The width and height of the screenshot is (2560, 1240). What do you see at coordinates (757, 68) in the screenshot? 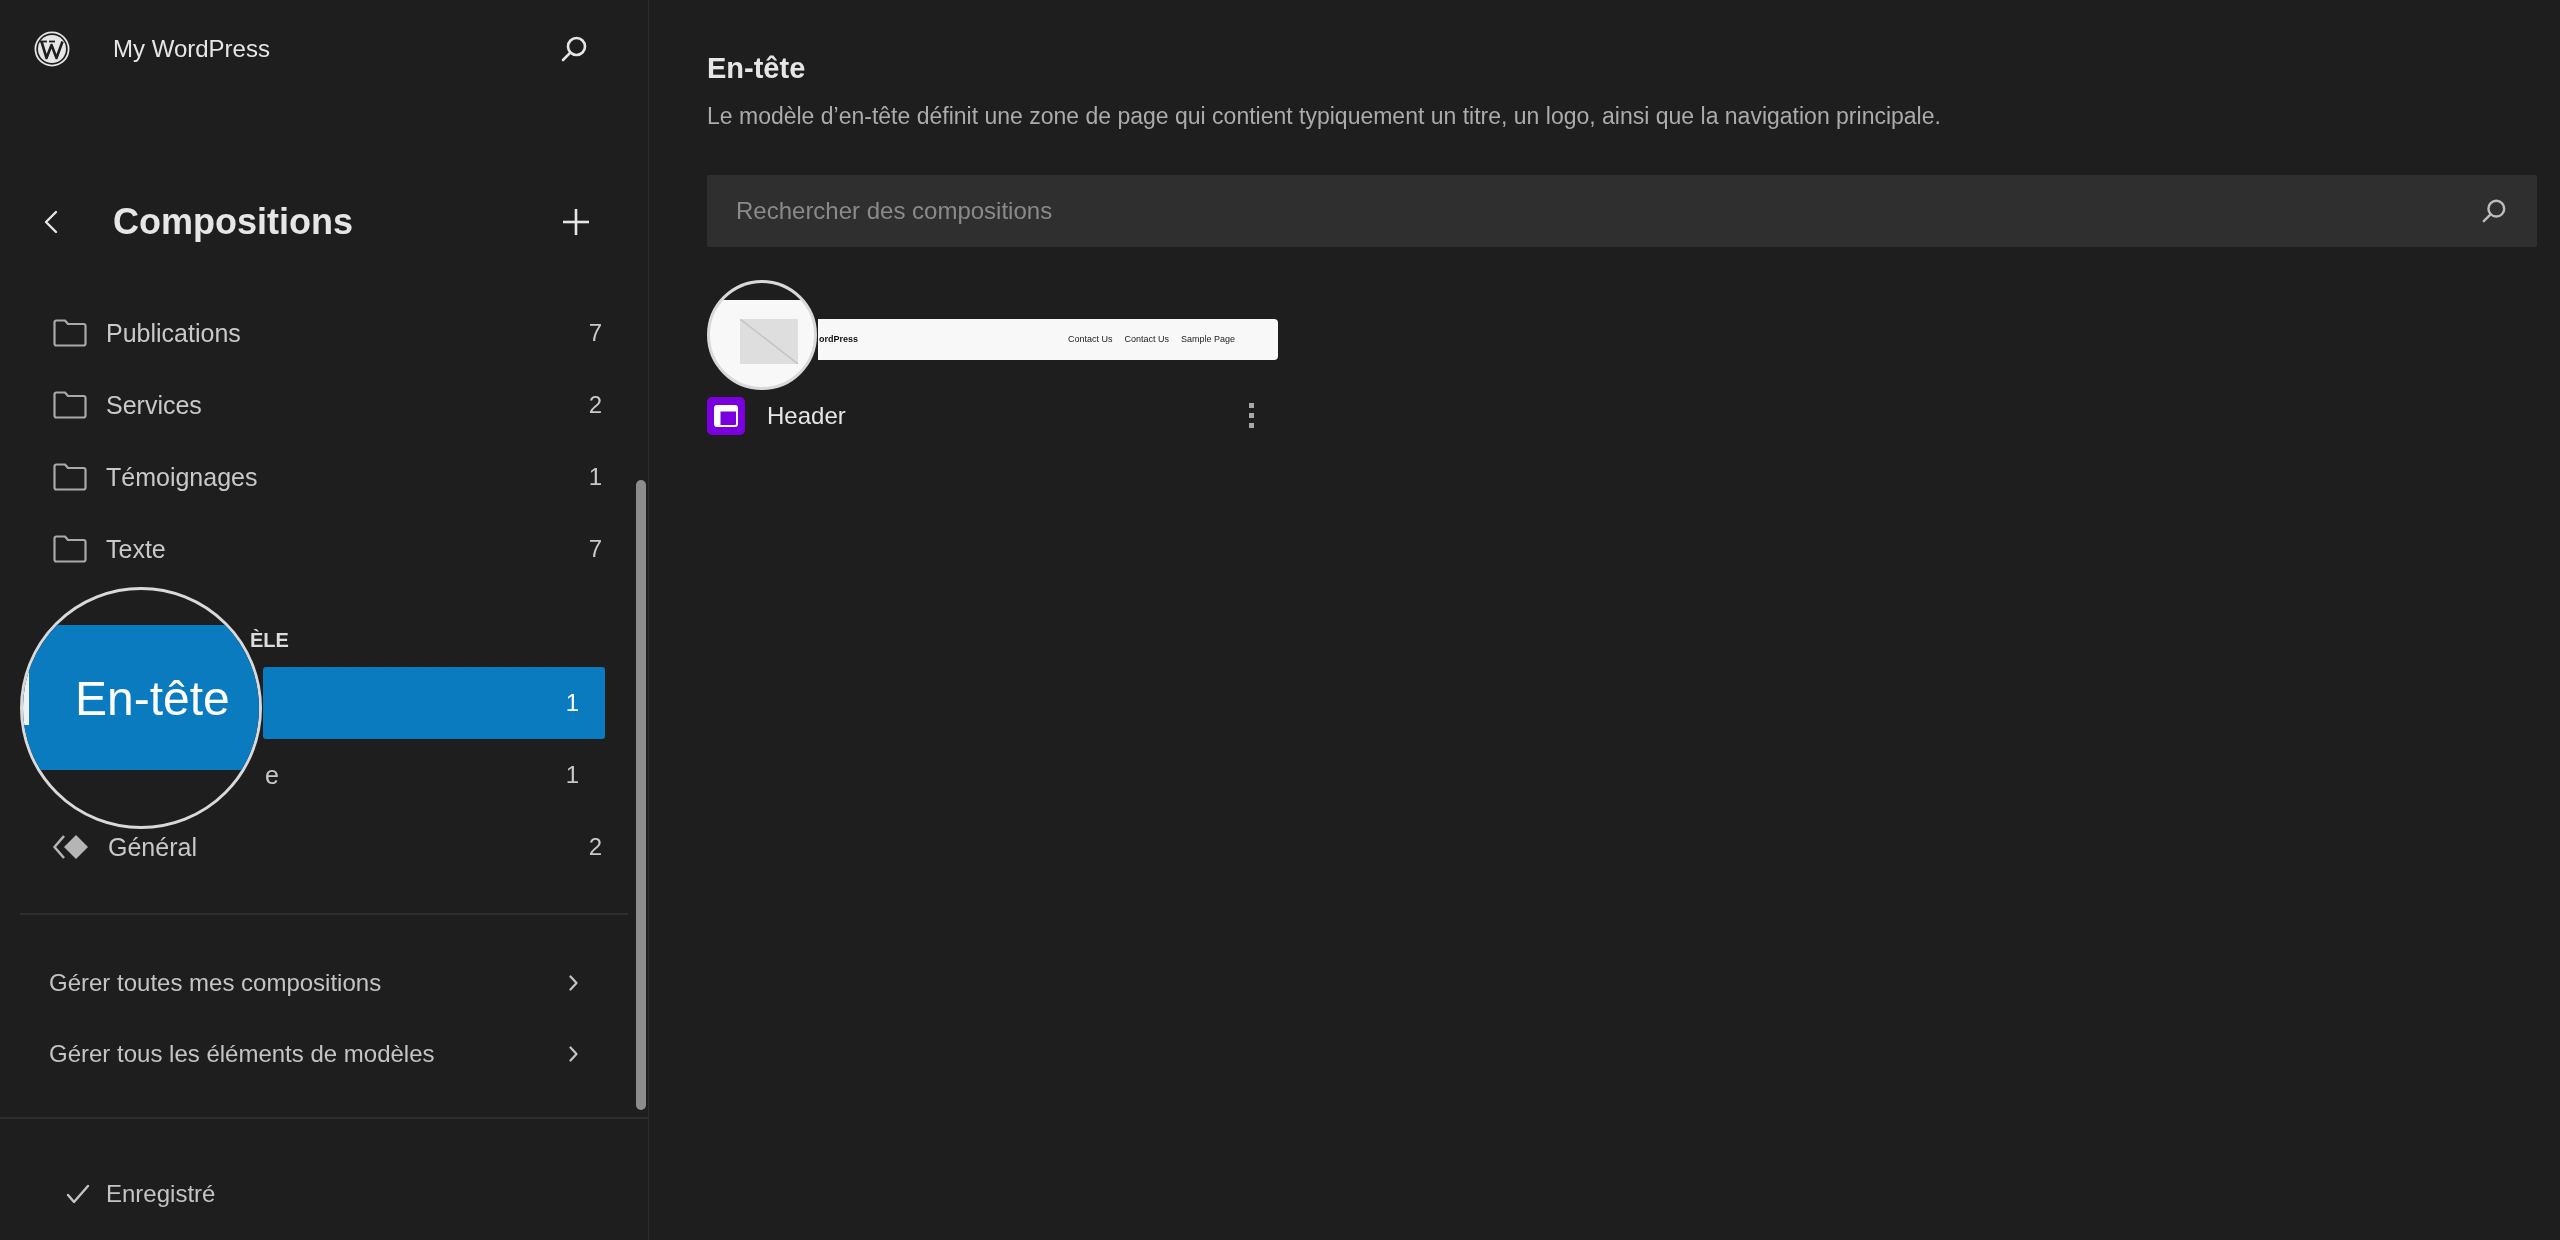
I see `page-title: En-tête` at bounding box center [757, 68].